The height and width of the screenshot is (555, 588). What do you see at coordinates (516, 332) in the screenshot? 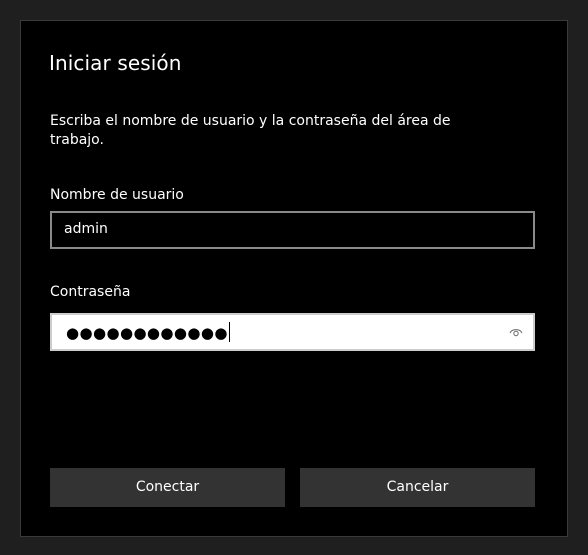
I see `eye-icon` at bounding box center [516, 332].